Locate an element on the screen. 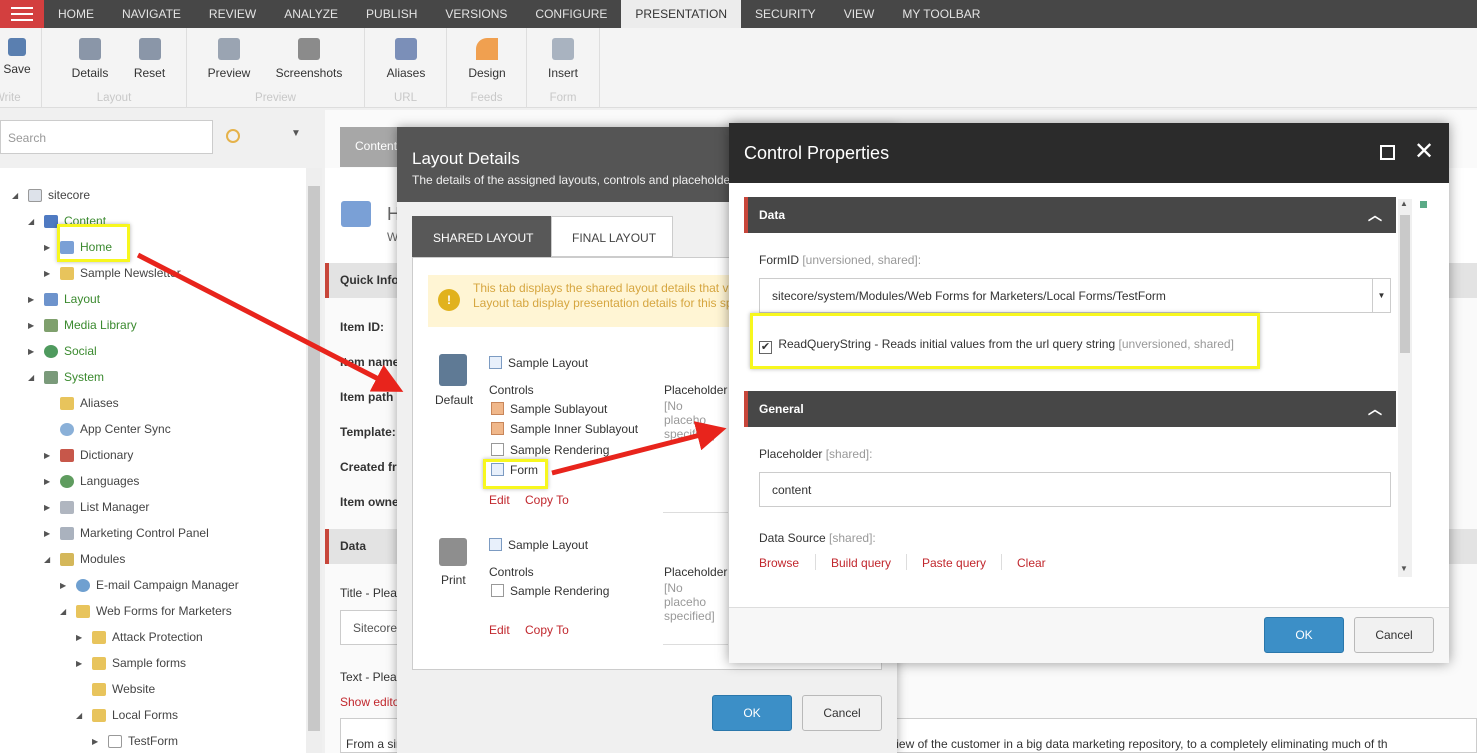 The image size is (1477, 753). arrow-home-to-layout is located at coordinates (270, 322).